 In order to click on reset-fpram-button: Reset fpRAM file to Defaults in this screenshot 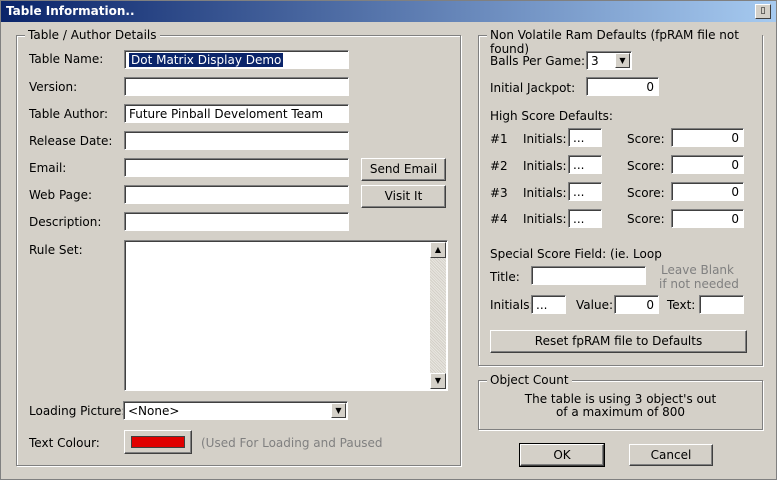, I will do `click(618, 341)`.